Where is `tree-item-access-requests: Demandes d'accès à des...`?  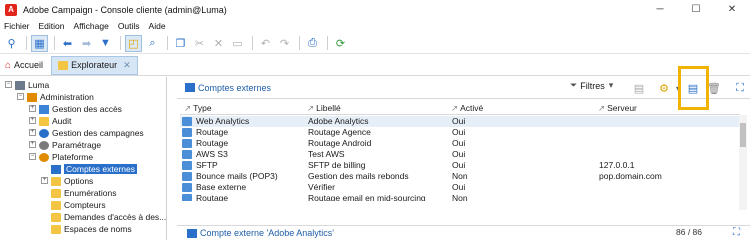
tree-item-access-requests: Demandes d'accès à des... is located at coordinates (108, 217).